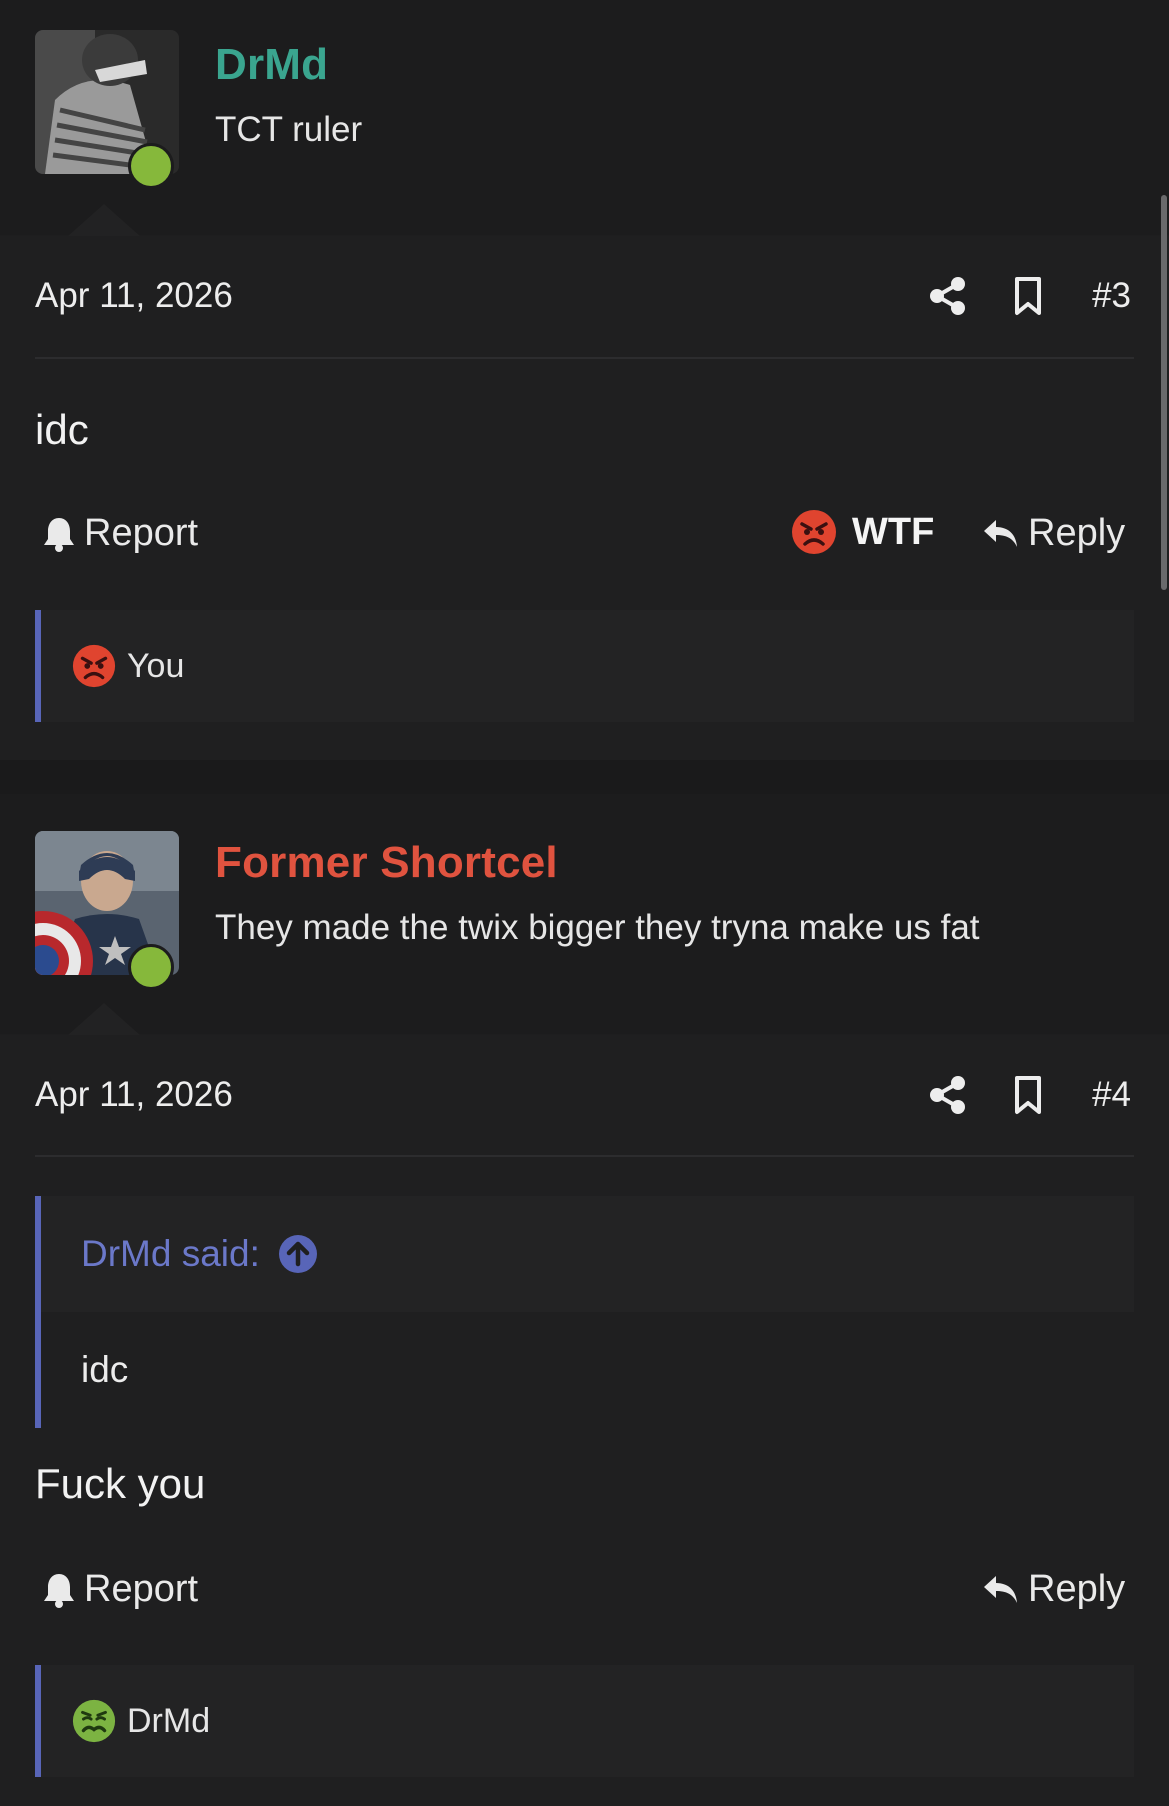 The width and height of the screenshot is (1169, 1806). What do you see at coordinates (298, 1254) in the screenshot?
I see `arrow-up-circle-icon` at bounding box center [298, 1254].